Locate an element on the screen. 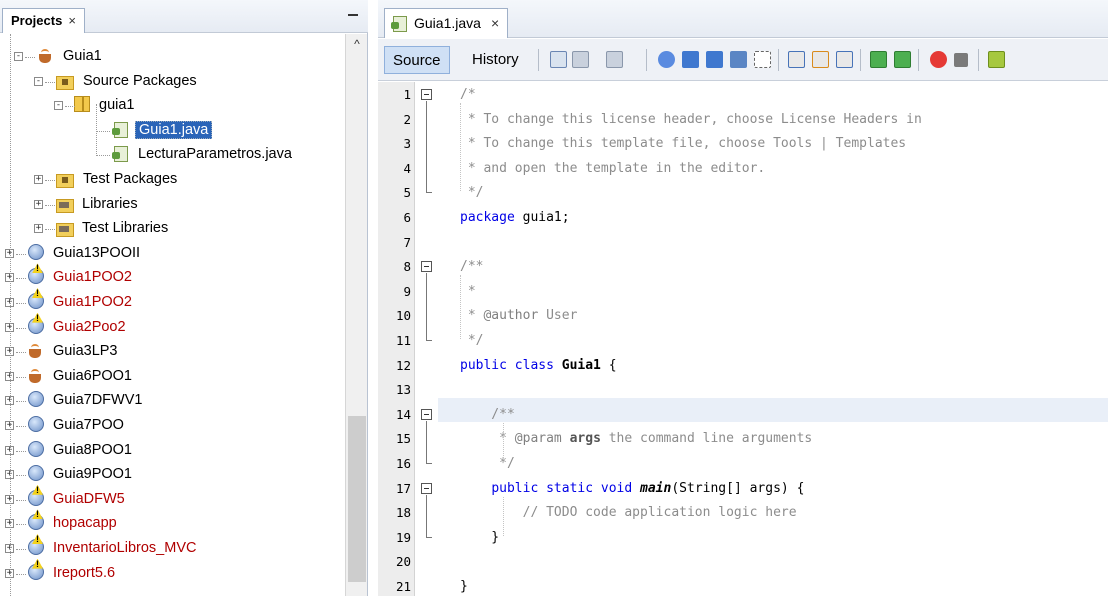 The image size is (1108, 596). tree-item: LecturaParametros.java is located at coordinates (203, 154).